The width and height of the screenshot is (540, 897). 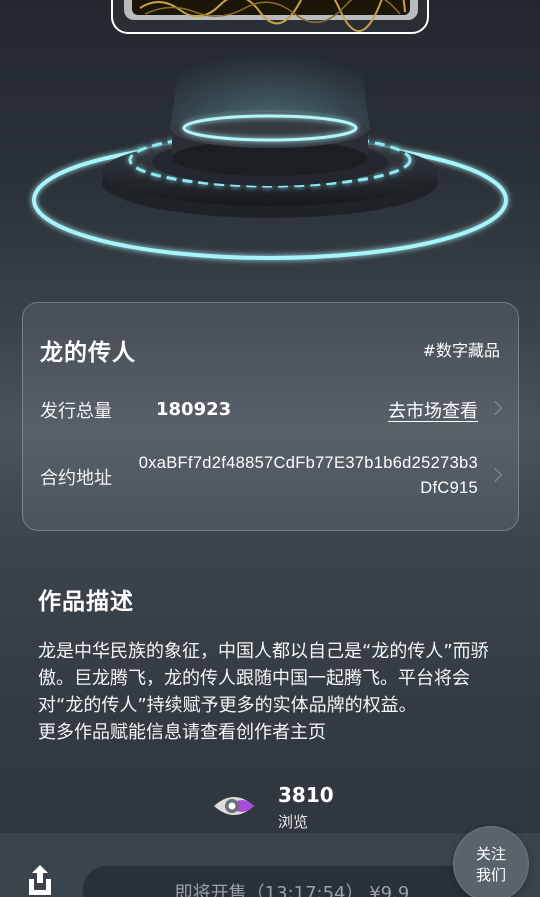 I want to click on eye-icon, so click(x=234, y=806).